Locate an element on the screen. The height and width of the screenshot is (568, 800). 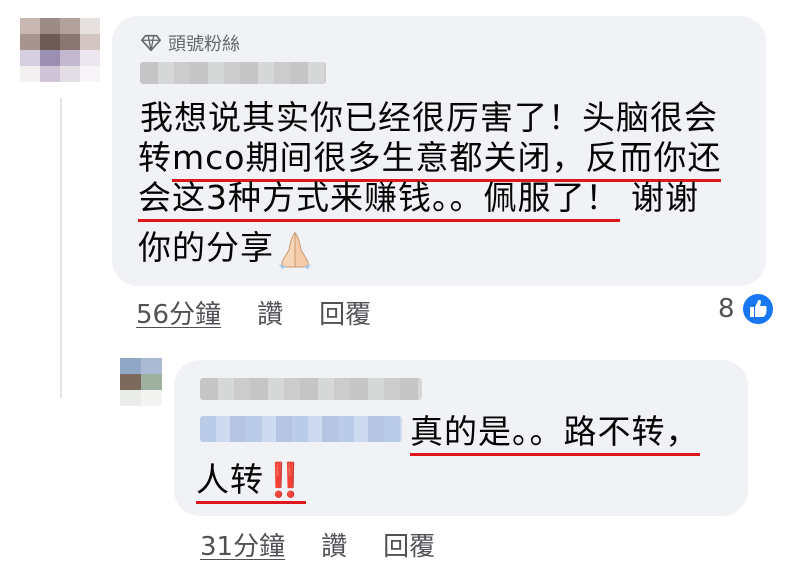
double-exclamation-emoji: ‼️ is located at coordinates (285, 479).